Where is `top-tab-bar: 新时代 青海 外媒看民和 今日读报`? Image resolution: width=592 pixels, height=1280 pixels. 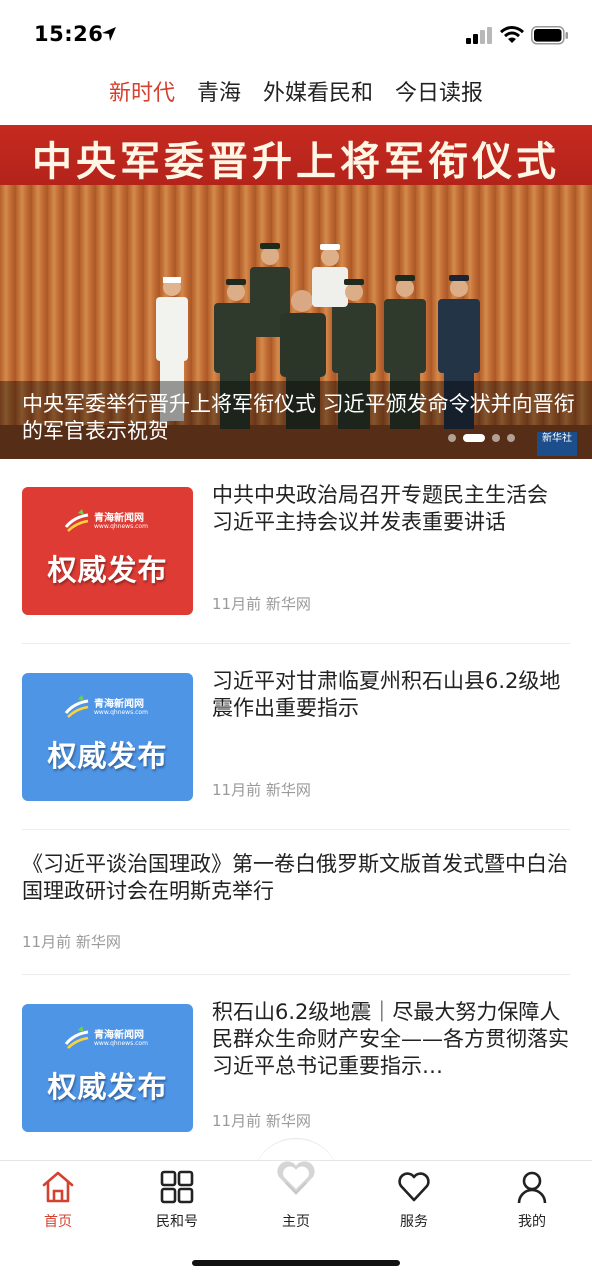
top-tab-bar: 新时代 青海 外媒看民和 今日读报 is located at coordinates (296, 96).